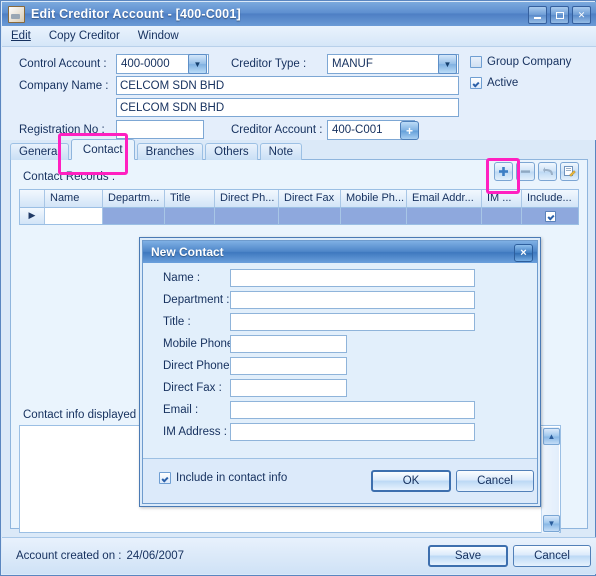  I want to click on table-row: ▶, so click(299, 216).